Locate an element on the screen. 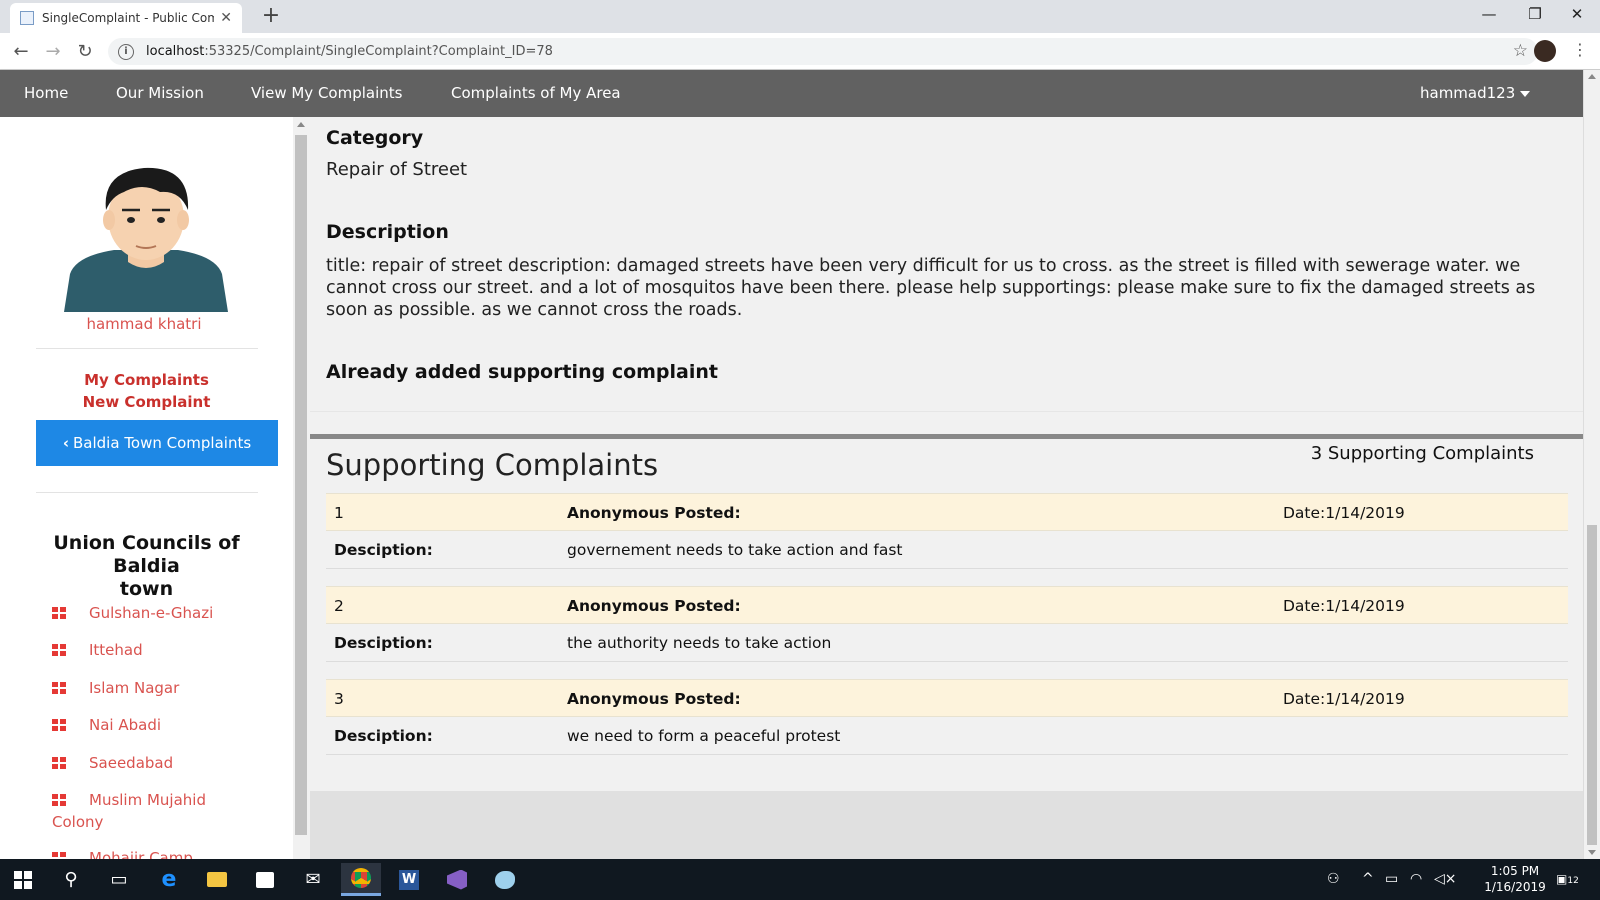 The height and width of the screenshot is (900, 1600). visual-studio-icon is located at coordinates (457, 879).